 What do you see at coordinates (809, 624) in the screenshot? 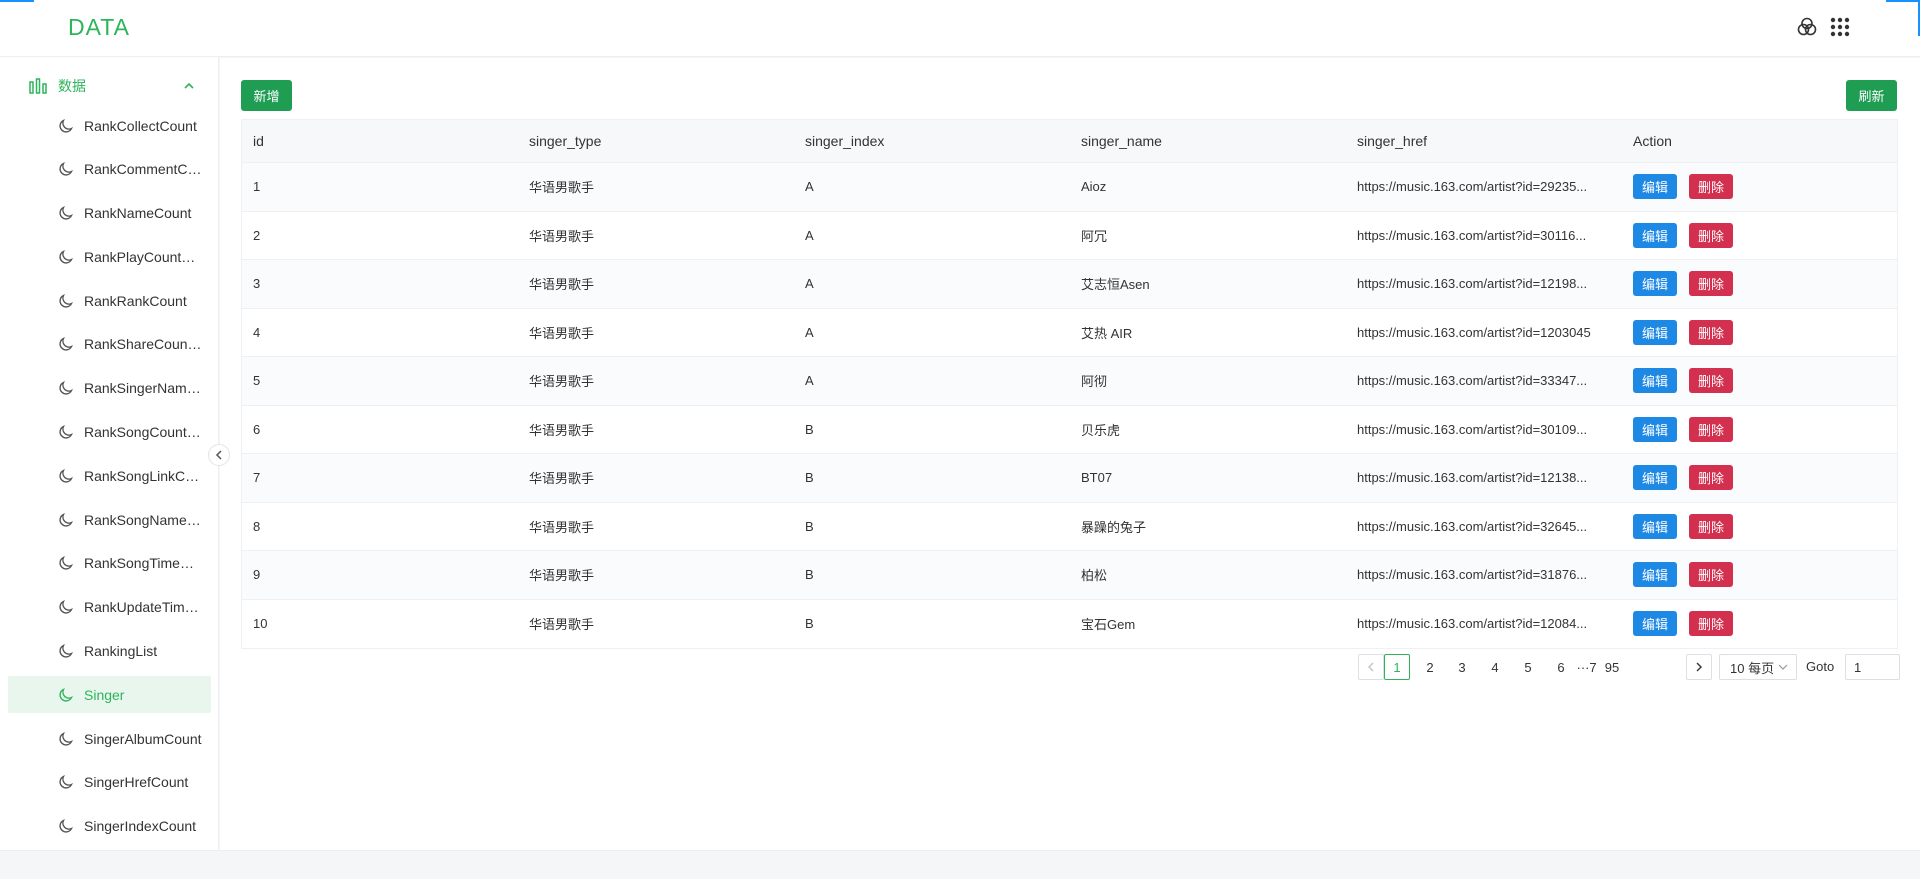
I see `cell-singer-index: B` at bounding box center [809, 624].